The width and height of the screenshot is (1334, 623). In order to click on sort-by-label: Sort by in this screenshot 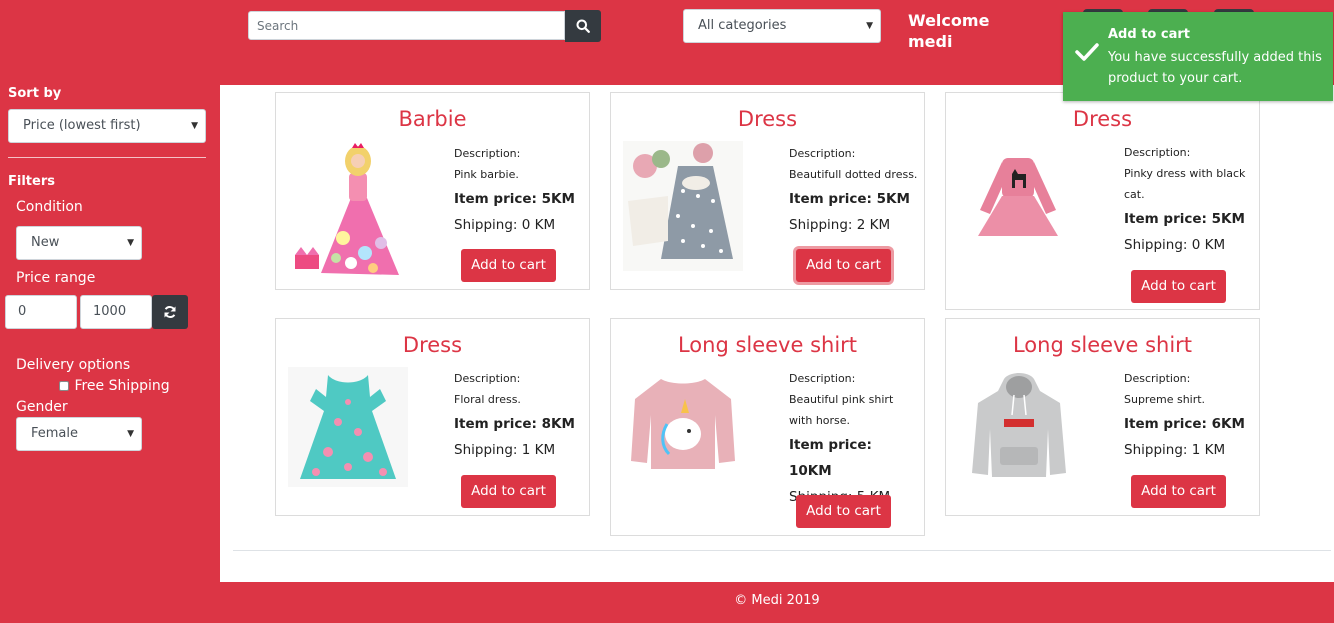, I will do `click(35, 93)`.